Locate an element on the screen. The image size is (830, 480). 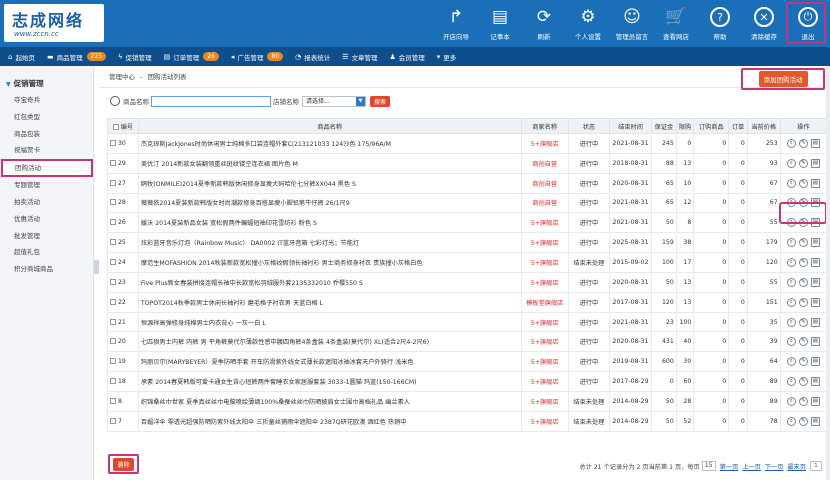
topnav-item-4: ☺ 管理员留言 is located at coordinates (632, 23).